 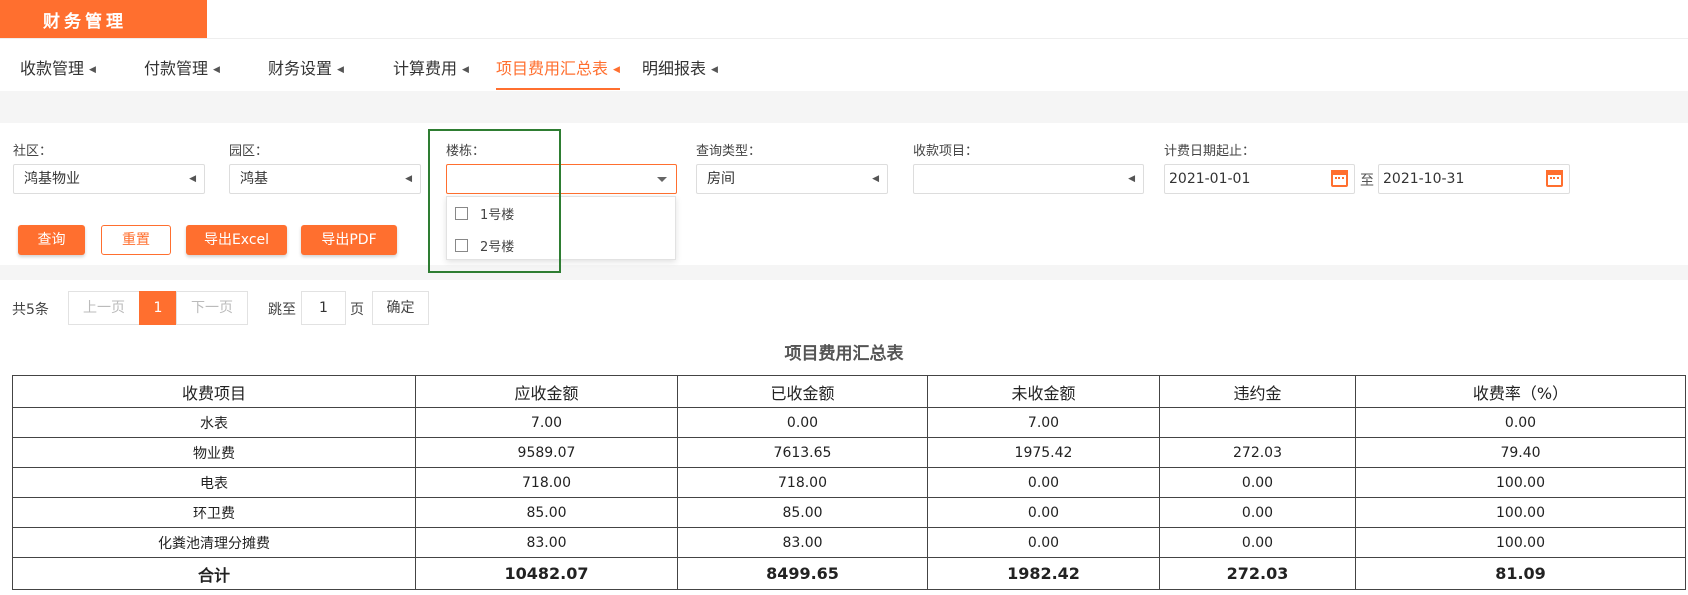 I want to click on query-type-select: 房间 ◀, so click(x=792, y=179).